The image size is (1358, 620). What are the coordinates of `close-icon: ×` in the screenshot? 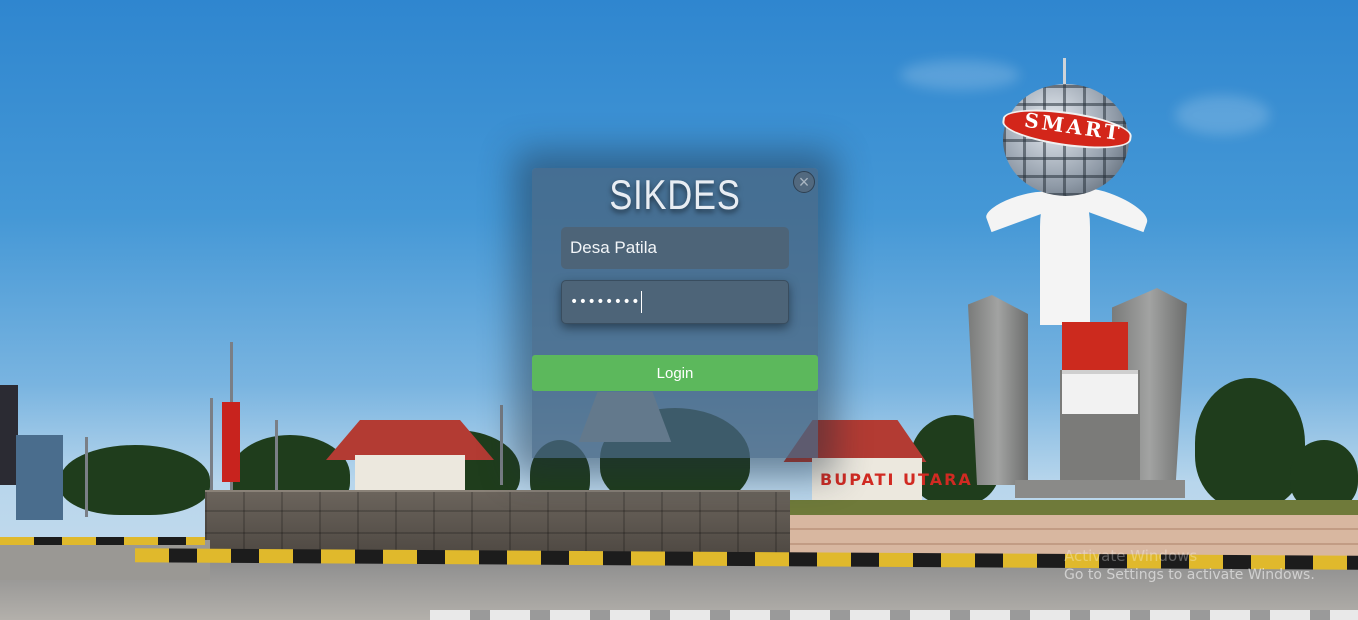 It's located at (804, 182).